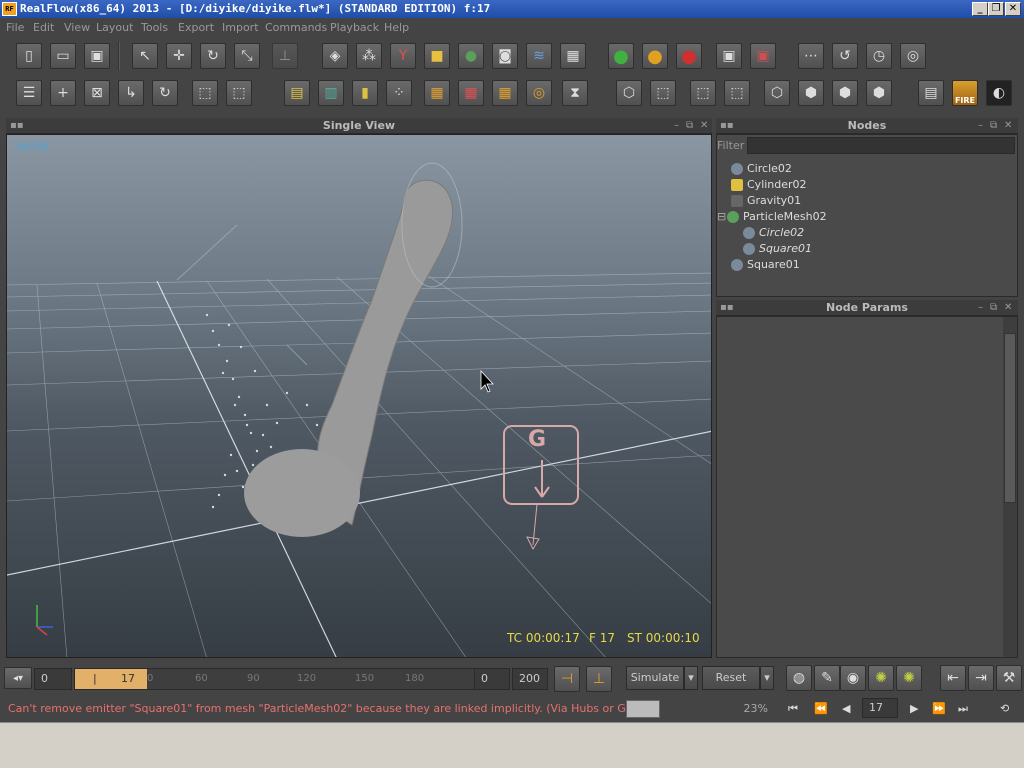  I want to click on key-prev-button: ⇤, so click(953, 678).